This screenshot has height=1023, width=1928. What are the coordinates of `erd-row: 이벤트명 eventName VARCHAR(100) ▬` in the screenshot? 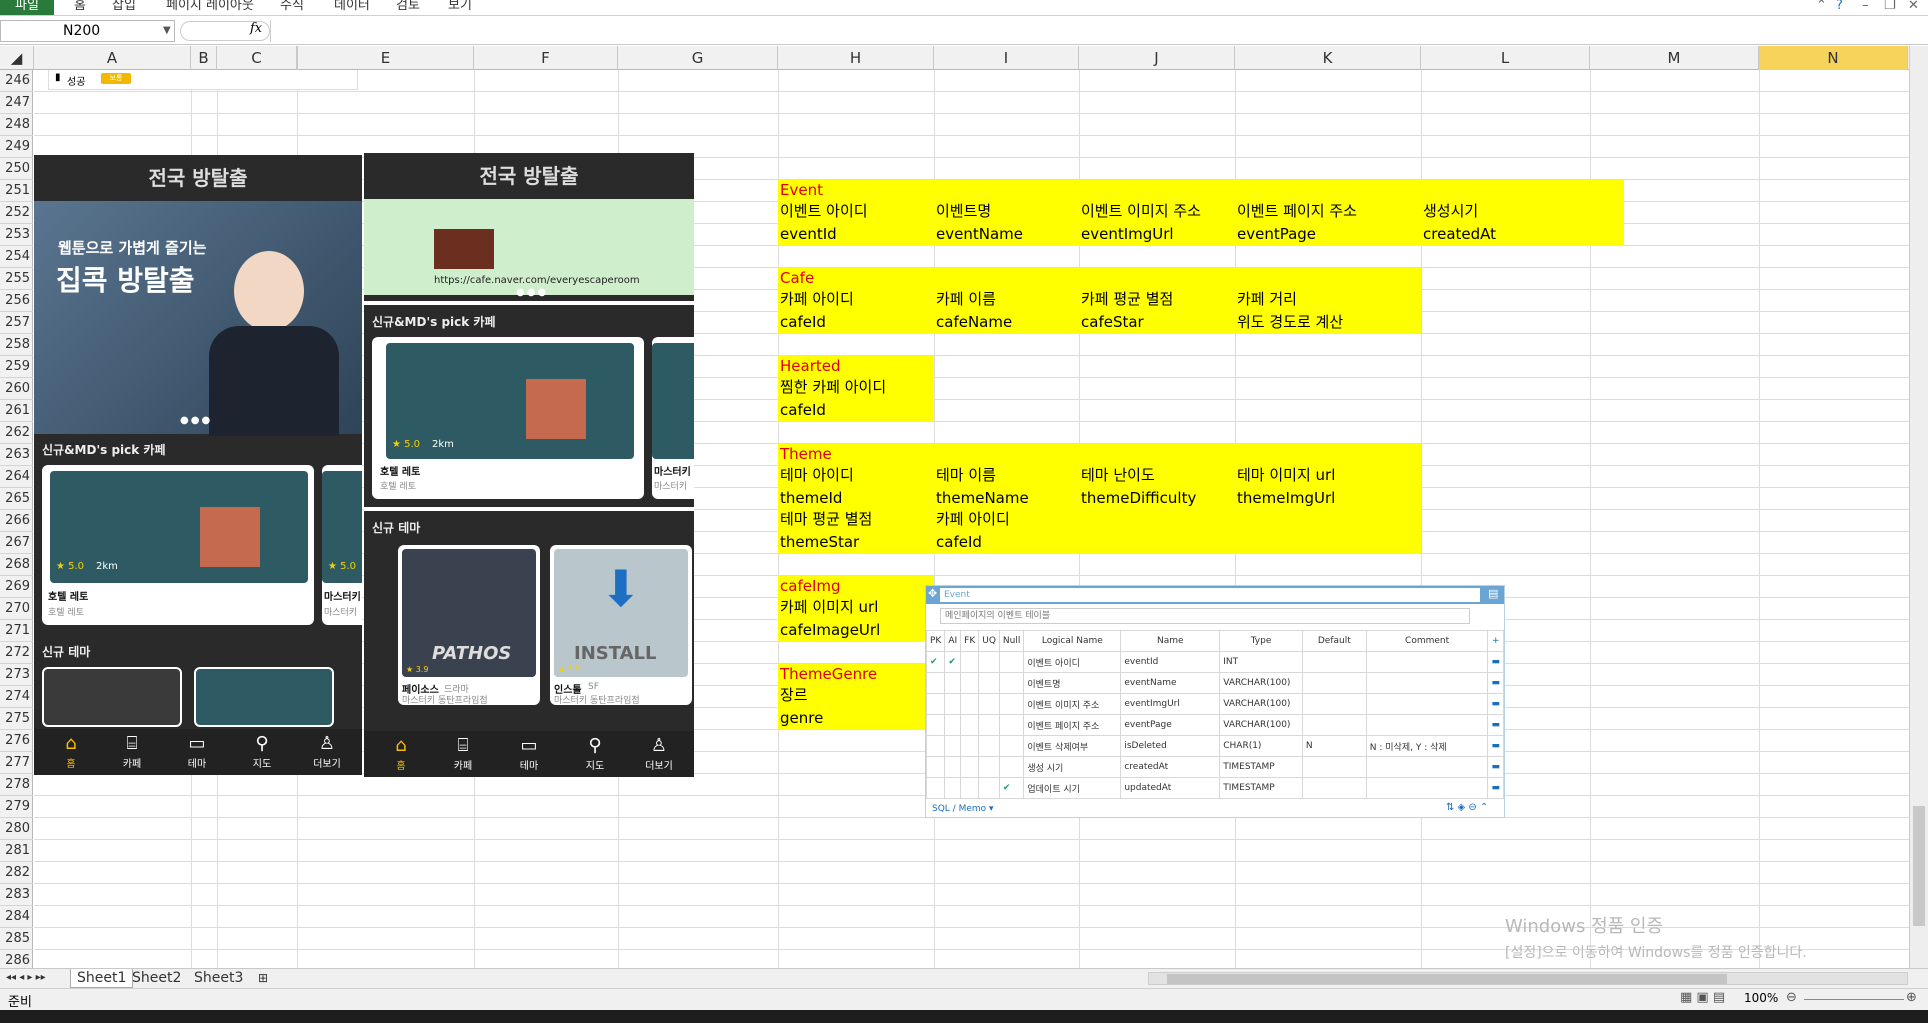 It's located at (1214, 683).